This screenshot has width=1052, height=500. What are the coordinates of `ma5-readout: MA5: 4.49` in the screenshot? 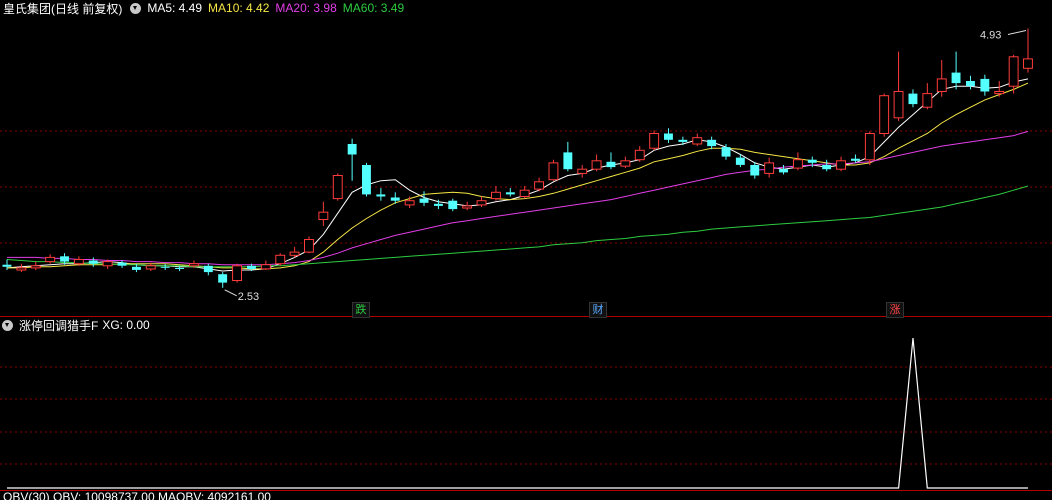 It's located at (175, 8).